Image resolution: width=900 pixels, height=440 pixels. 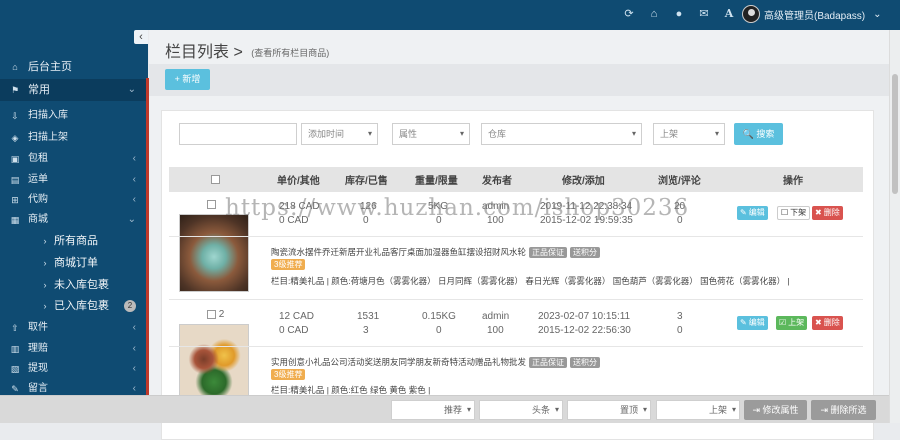 I want to click on modify-attr-button: ⇥ 修改属性, so click(x=775, y=410).